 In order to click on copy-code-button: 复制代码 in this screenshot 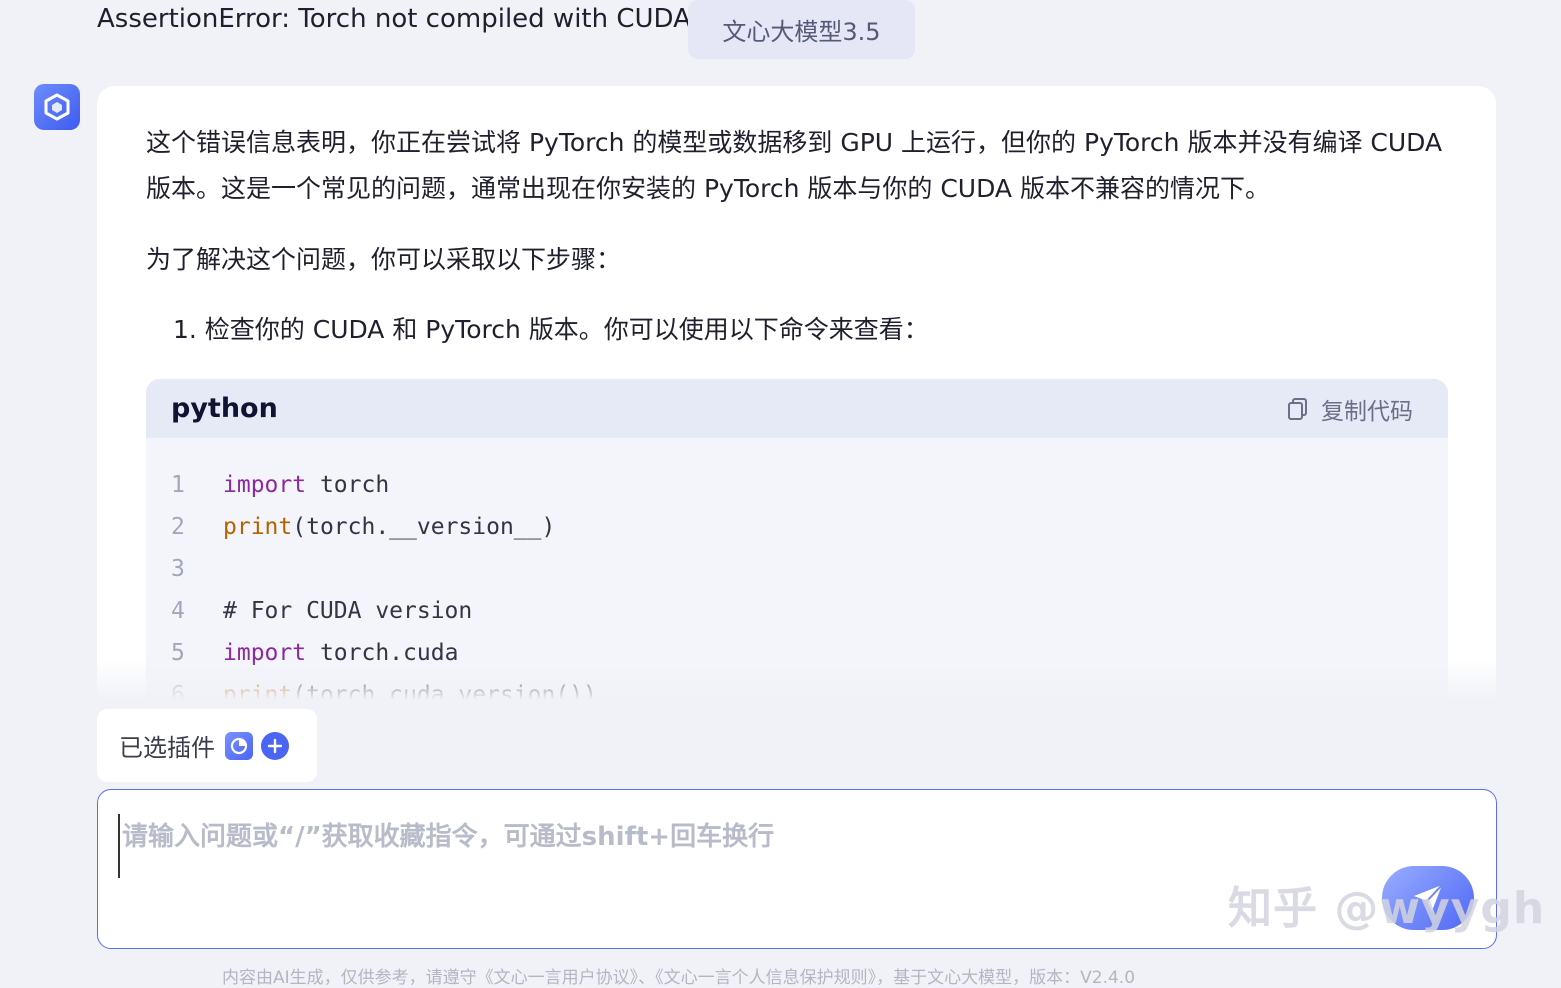, I will do `click(1350, 409)`.